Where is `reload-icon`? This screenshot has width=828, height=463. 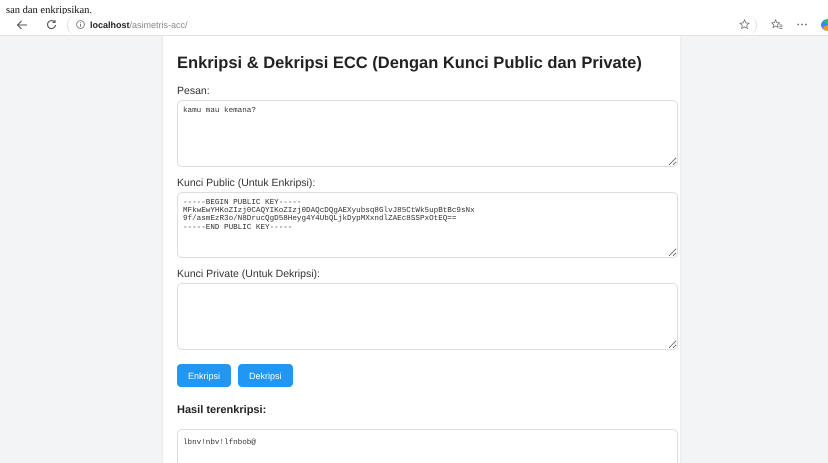
reload-icon is located at coordinates (51, 24).